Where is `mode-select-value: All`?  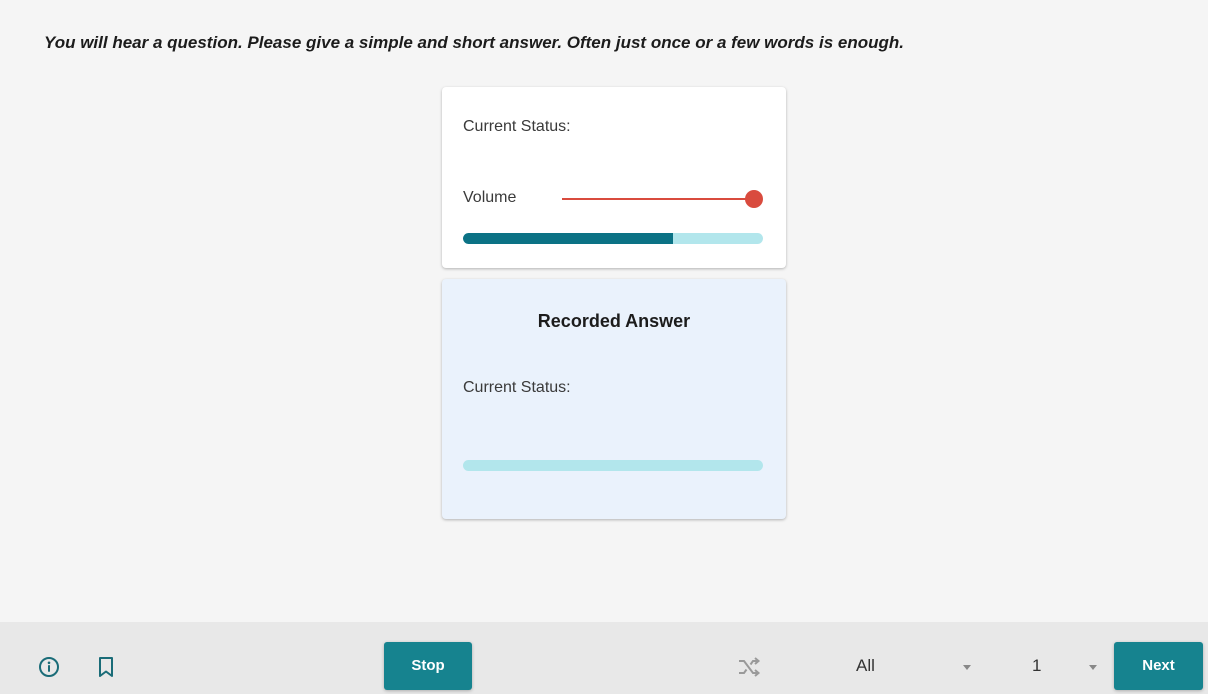 mode-select-value: All is located at coordinates (865, 665).